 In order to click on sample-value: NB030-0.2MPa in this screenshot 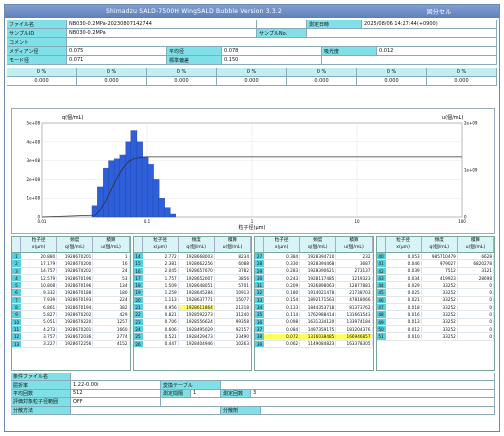, I will do `click(162, 33)`.